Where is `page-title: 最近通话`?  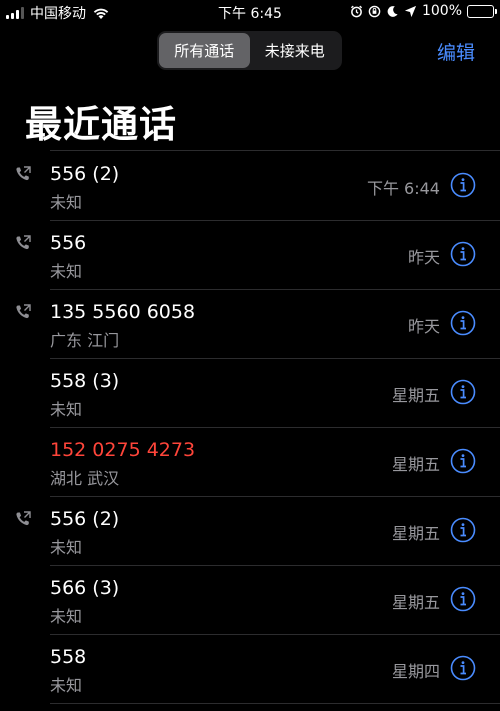 page-title: 最近通话 is located at coordinates (101, 124).